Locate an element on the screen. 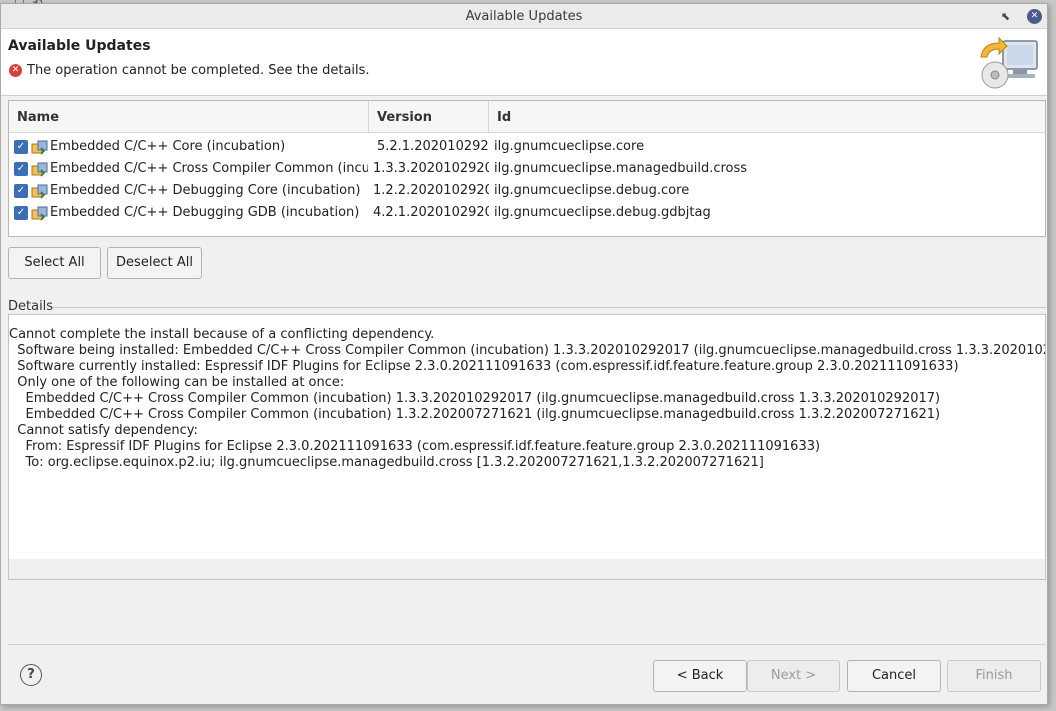 This screenshot has height=711, width=1056. column-header-id: Id is located at coordinates (767, 117).